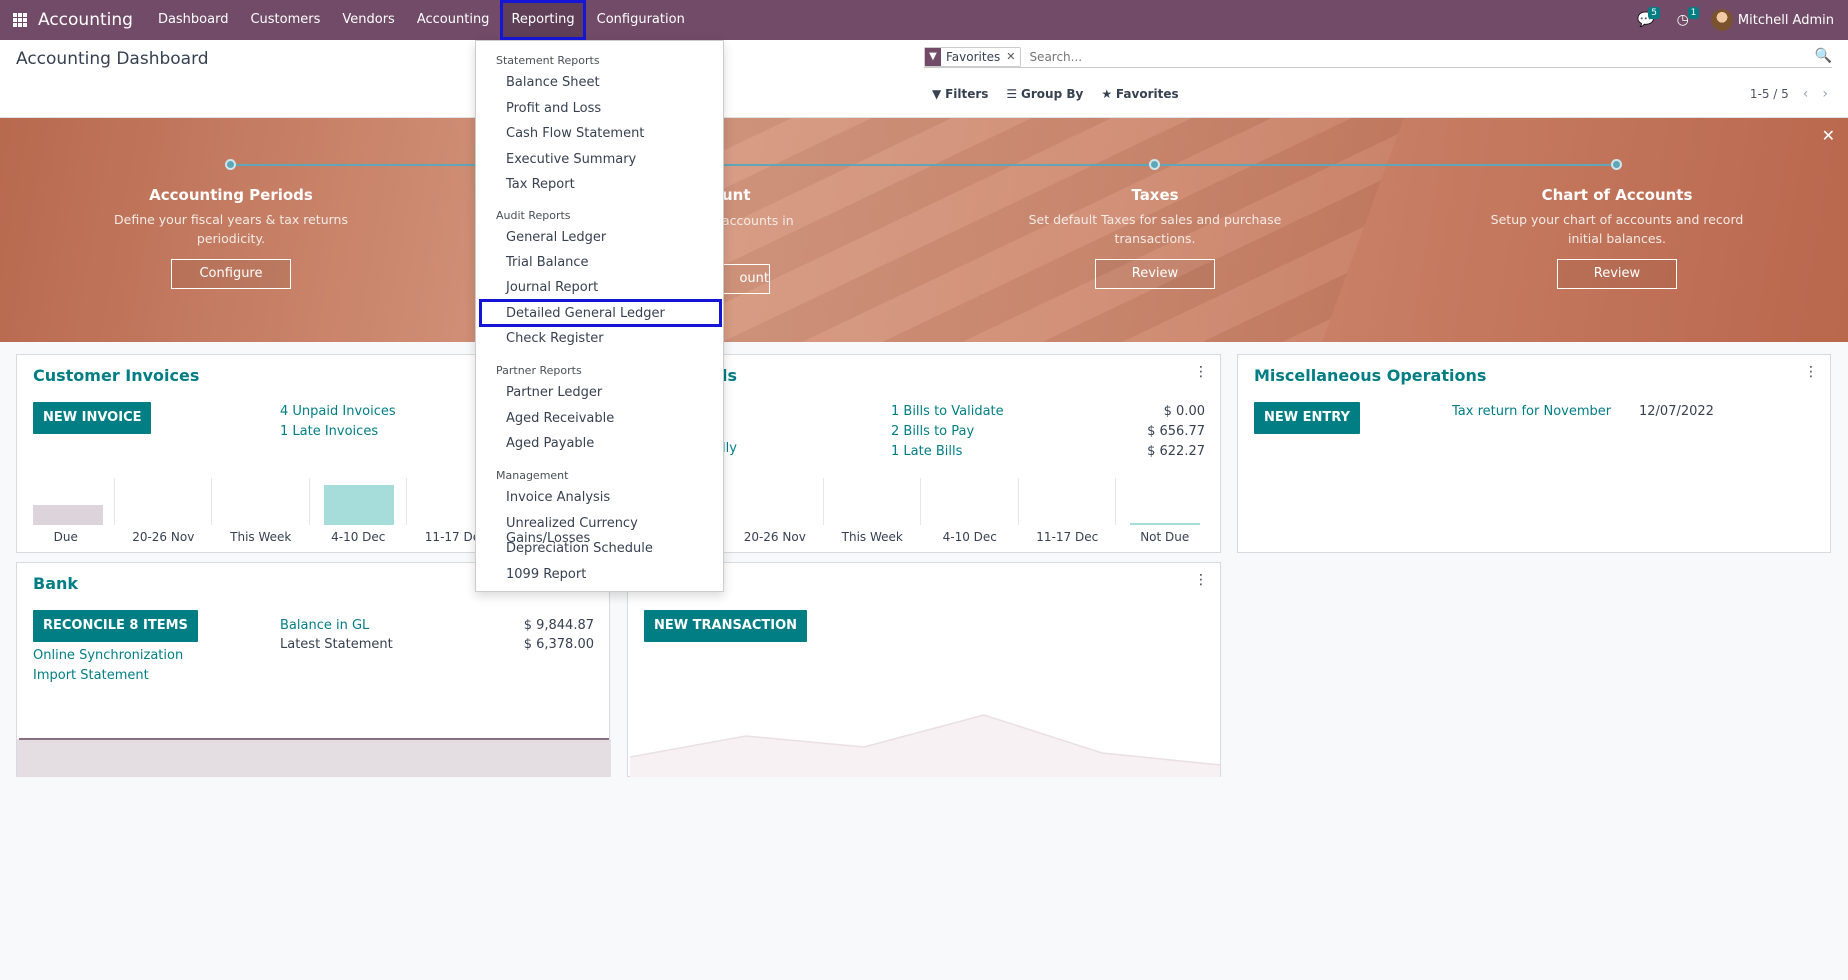  I want to click on menu-item-invoice-analysis: Invoice Analysis, so click(558, 497).